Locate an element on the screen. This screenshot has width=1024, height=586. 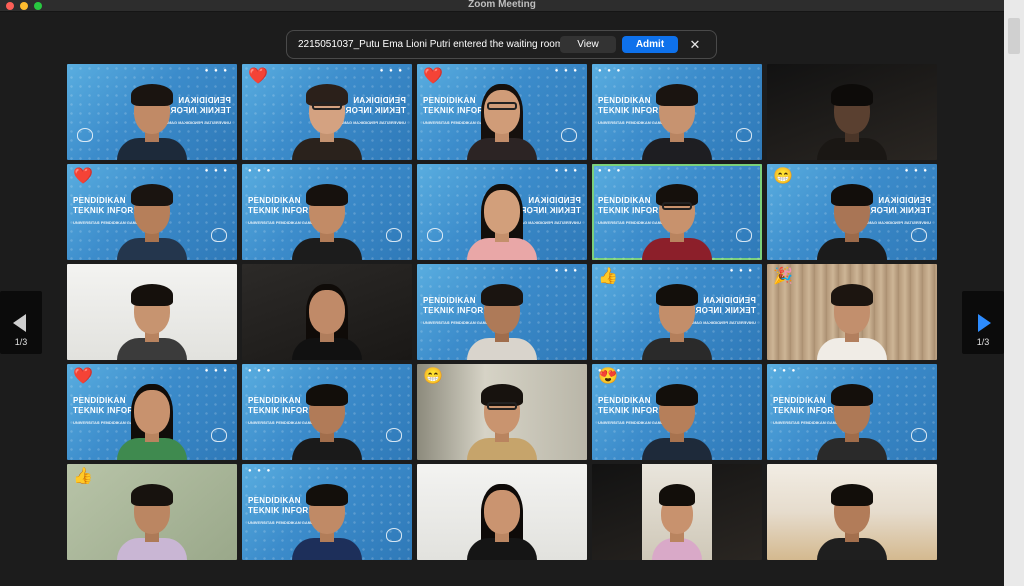
admit-button: Admit is located at coordinates (650, 44).